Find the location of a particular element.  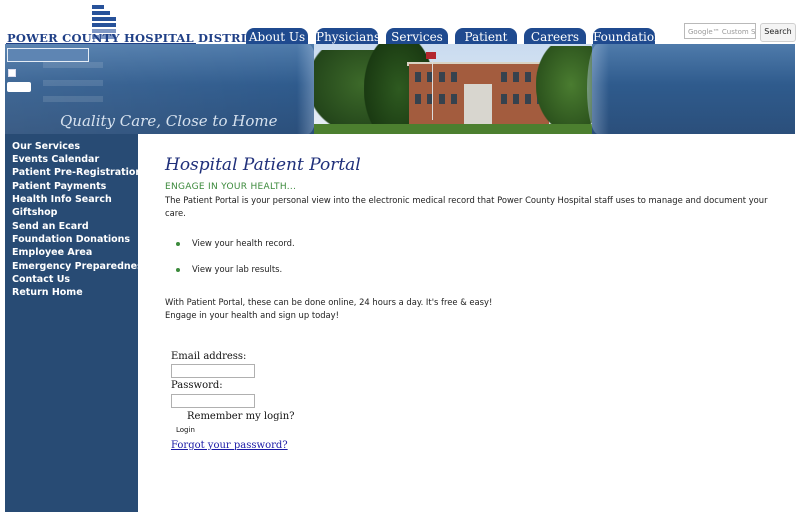

sidebar-item-patient-payments: Patient Payments is located at coordinates (59, 186).